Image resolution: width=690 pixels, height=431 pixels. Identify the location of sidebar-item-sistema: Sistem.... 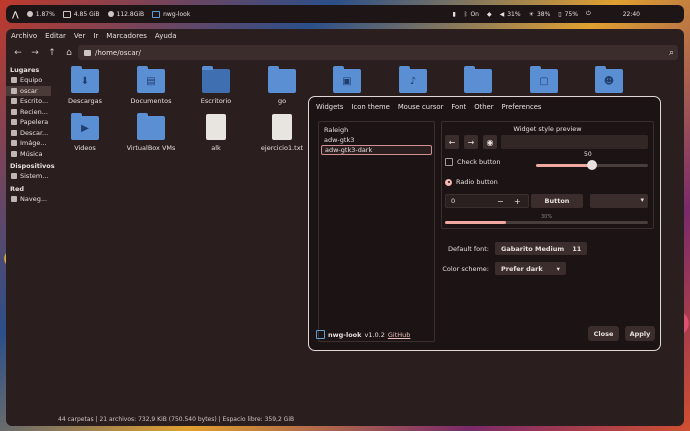
(28, 176).